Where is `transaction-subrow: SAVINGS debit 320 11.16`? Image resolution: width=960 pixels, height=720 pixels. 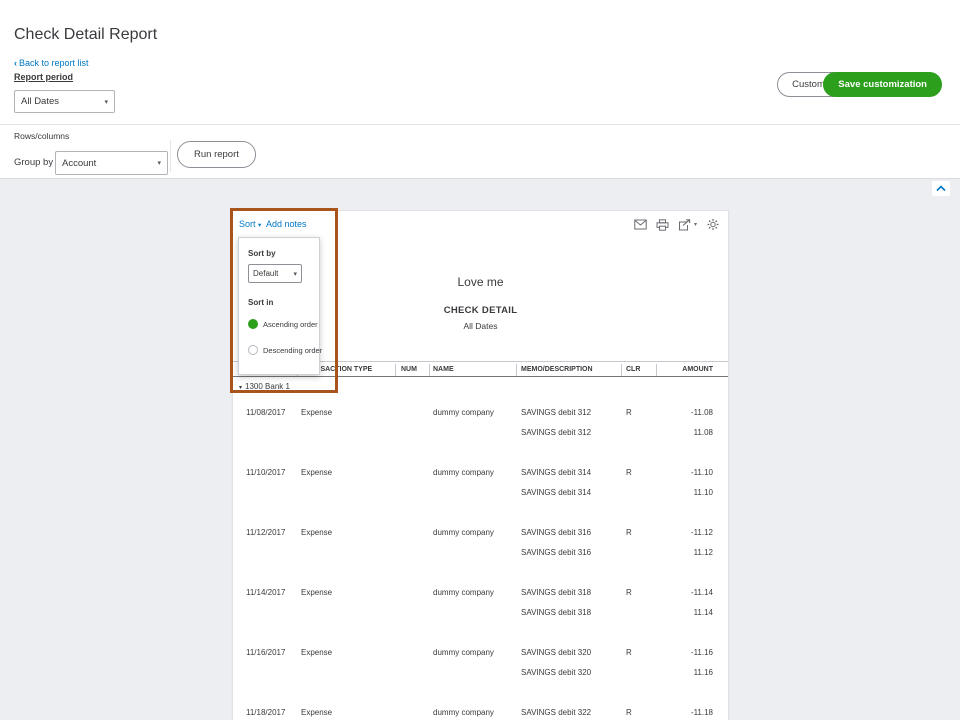 transaction-subrow: SAVINGS debit 320 11.16 is located at coordinates (480, 673).